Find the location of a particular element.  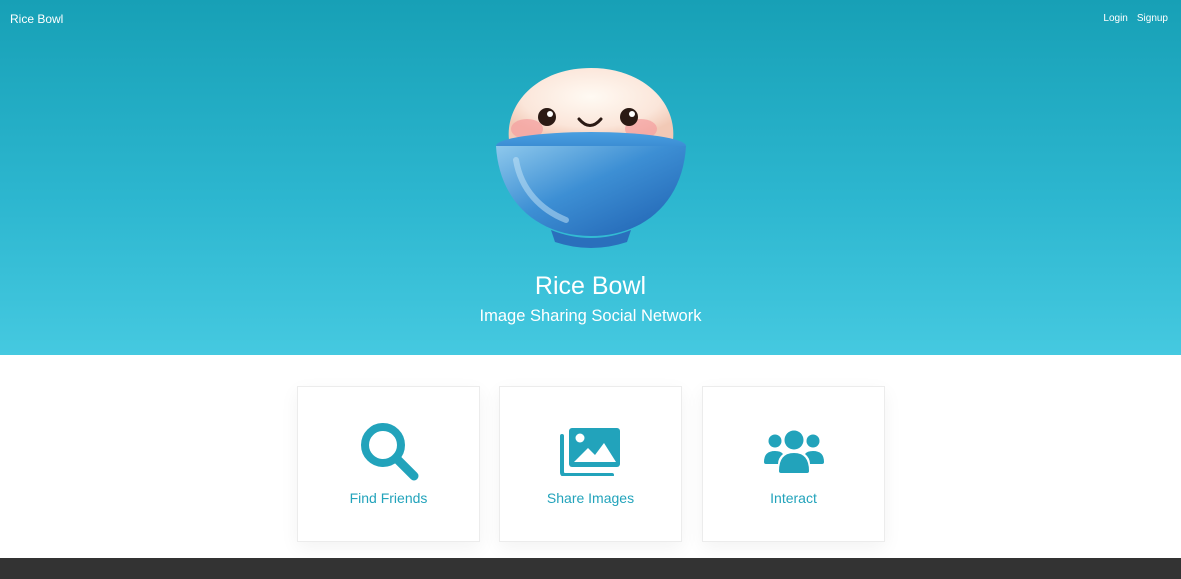

users-icon is located at coordinates (793, 451).